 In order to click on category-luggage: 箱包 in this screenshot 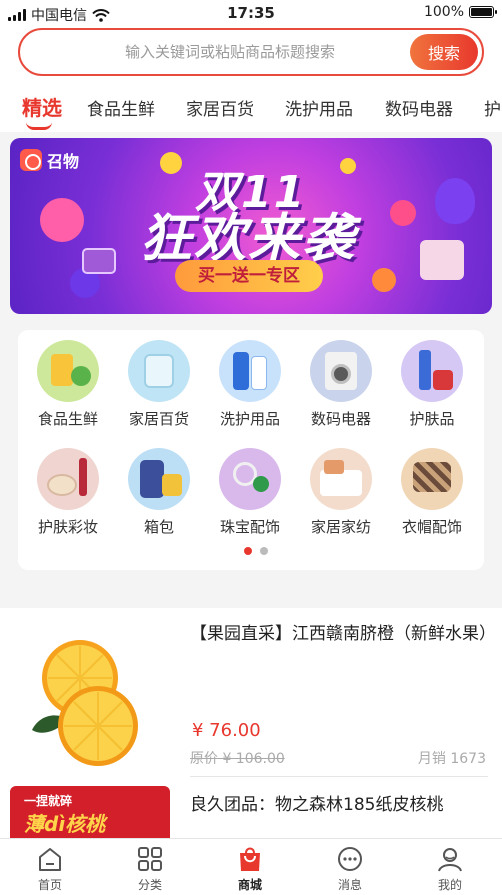, I will do `click(159, 492)`.